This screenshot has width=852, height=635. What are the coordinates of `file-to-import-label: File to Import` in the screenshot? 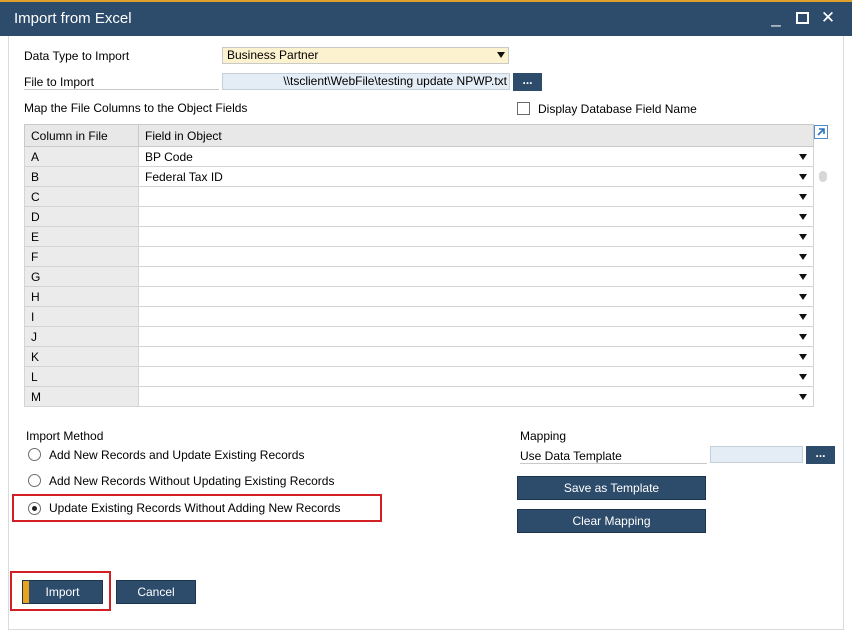 It's located at (121, 82).